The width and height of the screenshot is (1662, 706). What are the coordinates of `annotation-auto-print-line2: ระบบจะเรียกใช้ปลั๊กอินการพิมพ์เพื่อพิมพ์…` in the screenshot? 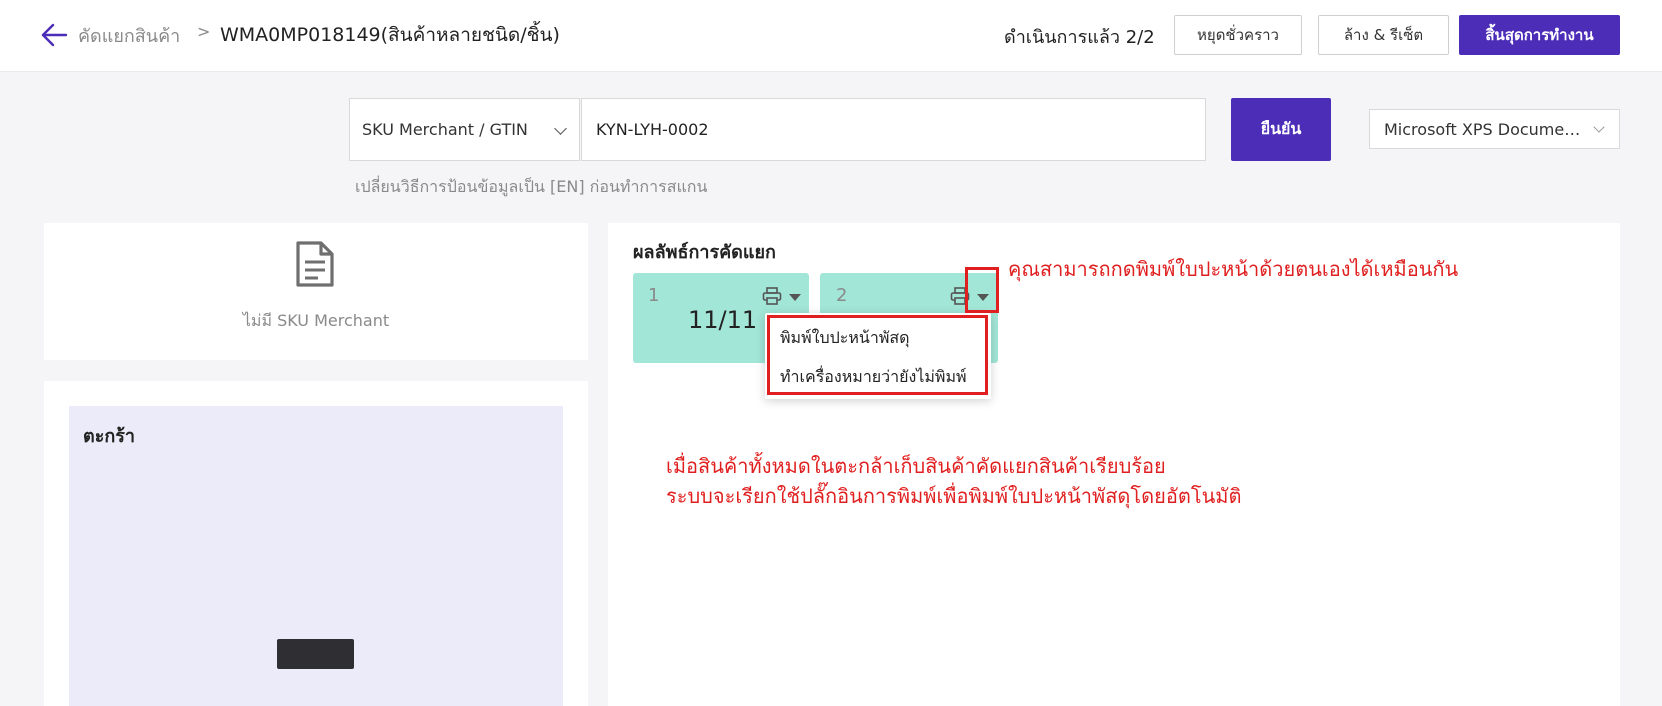 It's located at (954, 496).